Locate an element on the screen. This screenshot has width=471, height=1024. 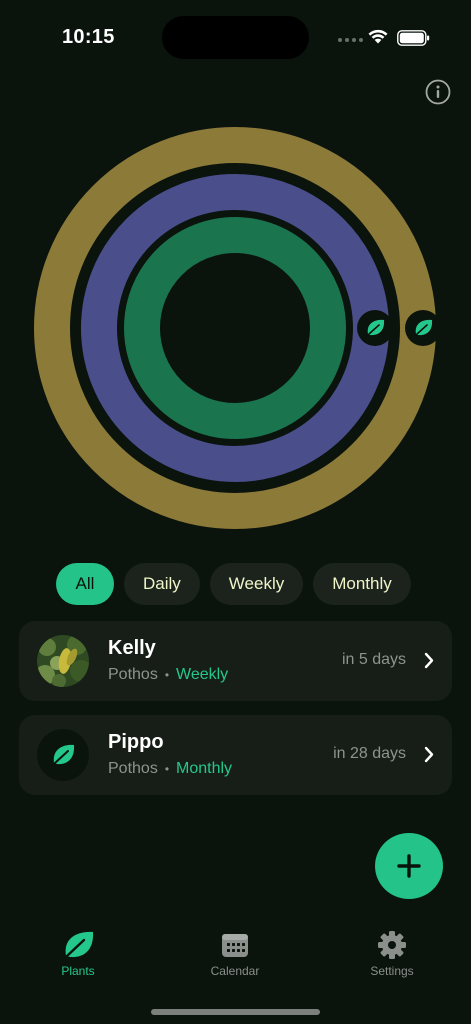
filter-weekly-chip: Weekly is located at coordinates (256, 584).